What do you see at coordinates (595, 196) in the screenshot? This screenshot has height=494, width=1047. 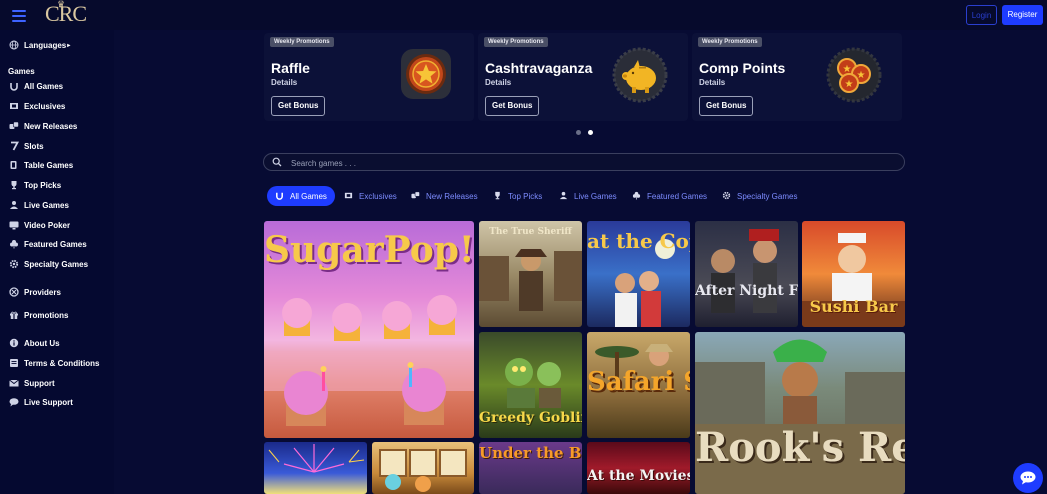 I see `tab-label: Live Games` at bounding box center [595, 196].